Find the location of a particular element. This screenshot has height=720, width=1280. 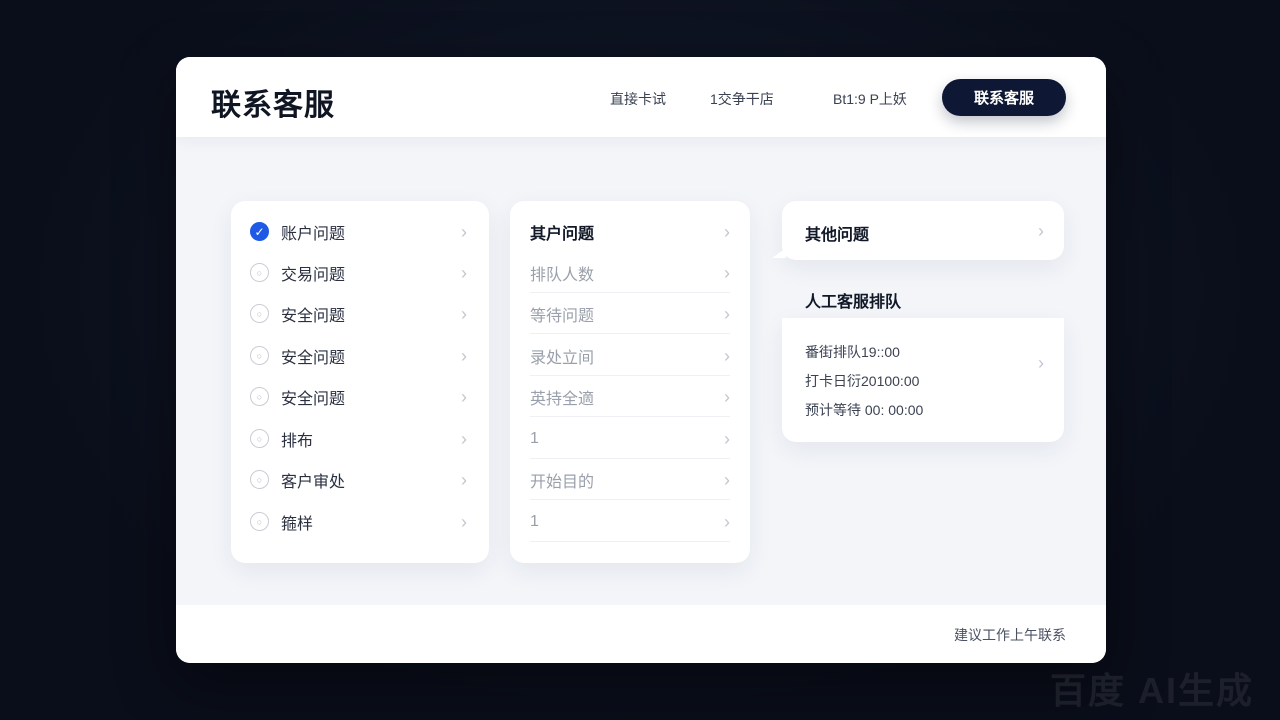

contact-support-button: 联系客服 is located at coordinates (1004, 97).